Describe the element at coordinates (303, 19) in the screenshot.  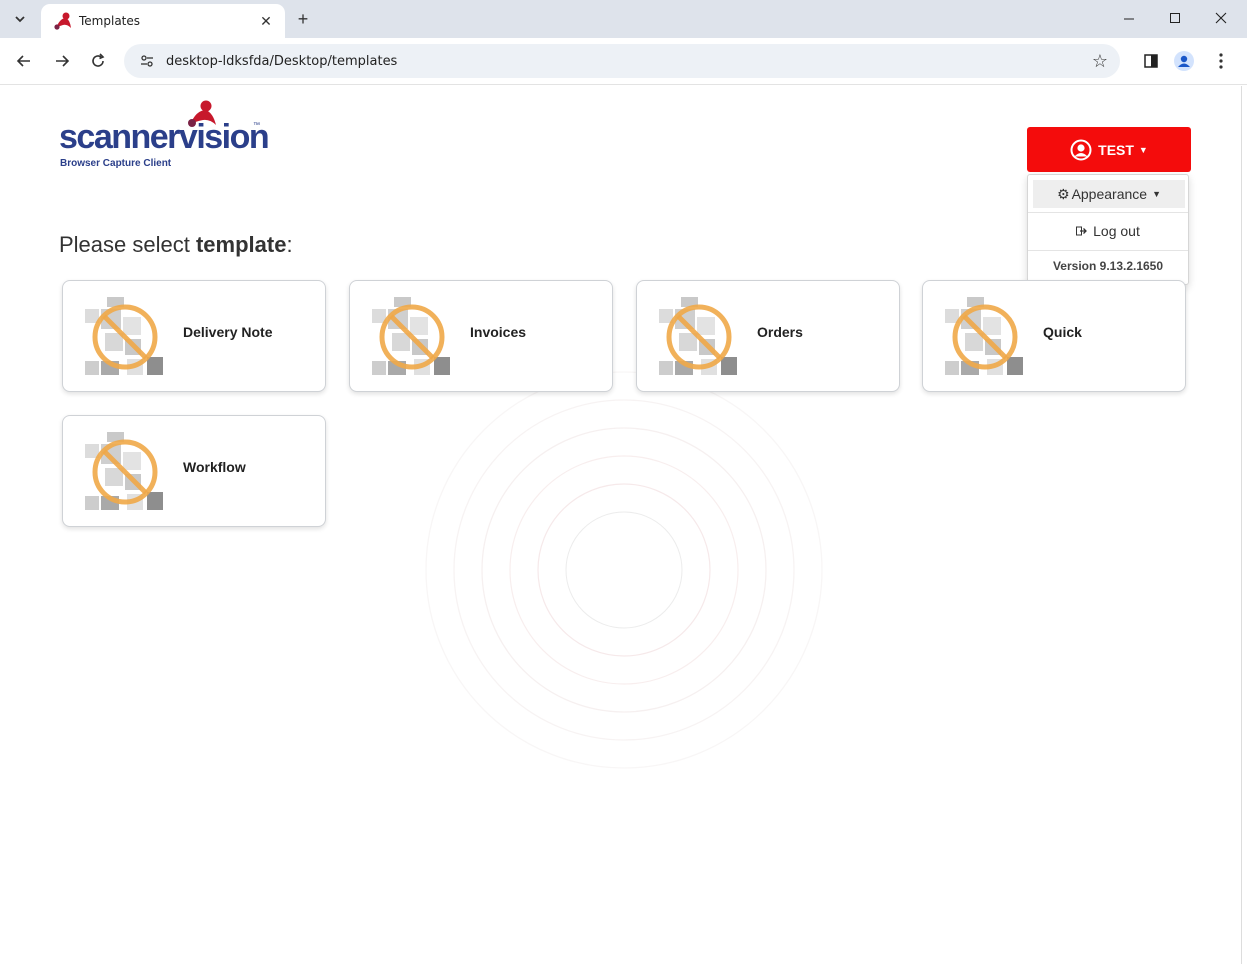
I see `new-tab-icon: +` at that location.